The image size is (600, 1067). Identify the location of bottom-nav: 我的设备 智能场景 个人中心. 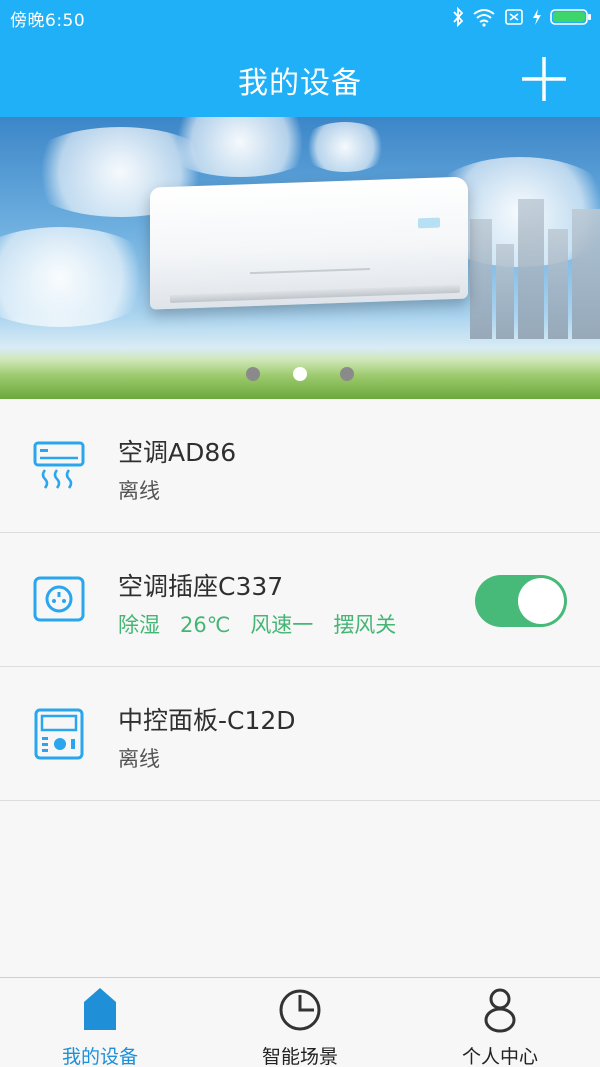
(300, 1022).